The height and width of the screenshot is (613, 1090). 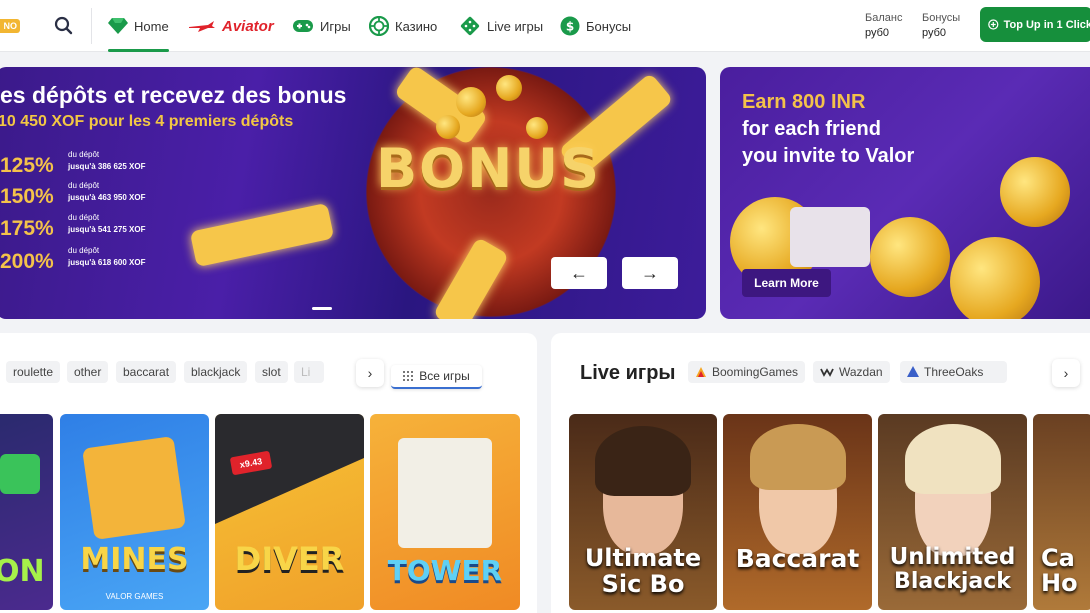 What do you see at coordinates (309, 372) in the screenshot?
I see `category-chip: Li` at bounding box center [309, 372].